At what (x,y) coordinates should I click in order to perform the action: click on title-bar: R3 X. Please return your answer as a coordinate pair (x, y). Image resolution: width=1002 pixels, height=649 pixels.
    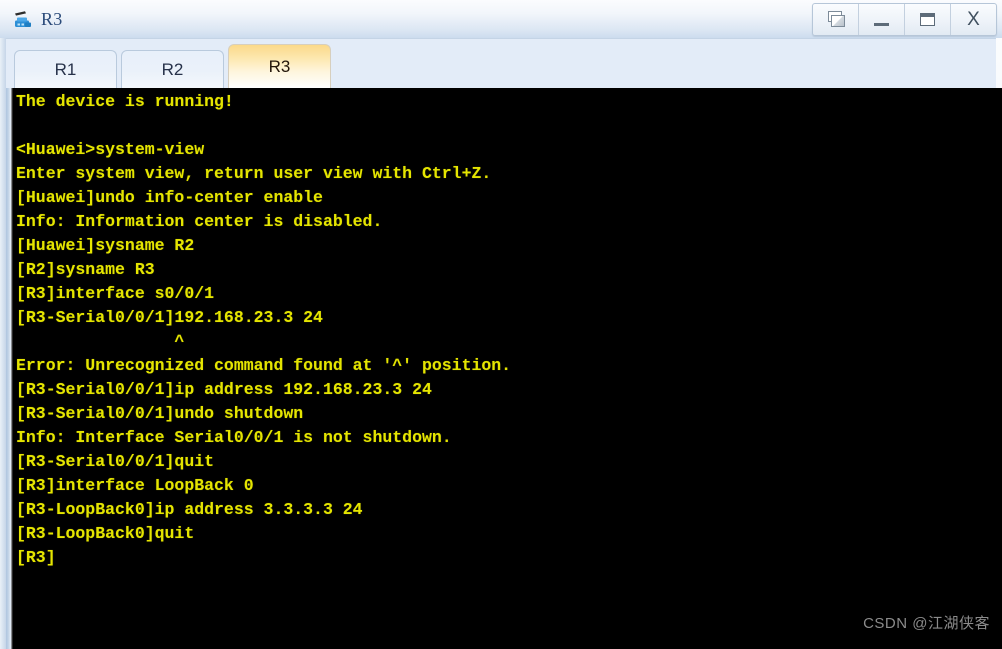
    Looking at the image, I should click on (501, 19).